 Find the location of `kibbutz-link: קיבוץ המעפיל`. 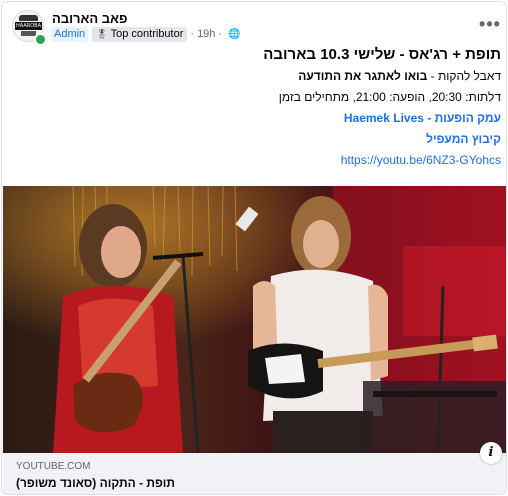

kibbutz-link: קיבוץ המעפיל is located at coordinates (463, 139).